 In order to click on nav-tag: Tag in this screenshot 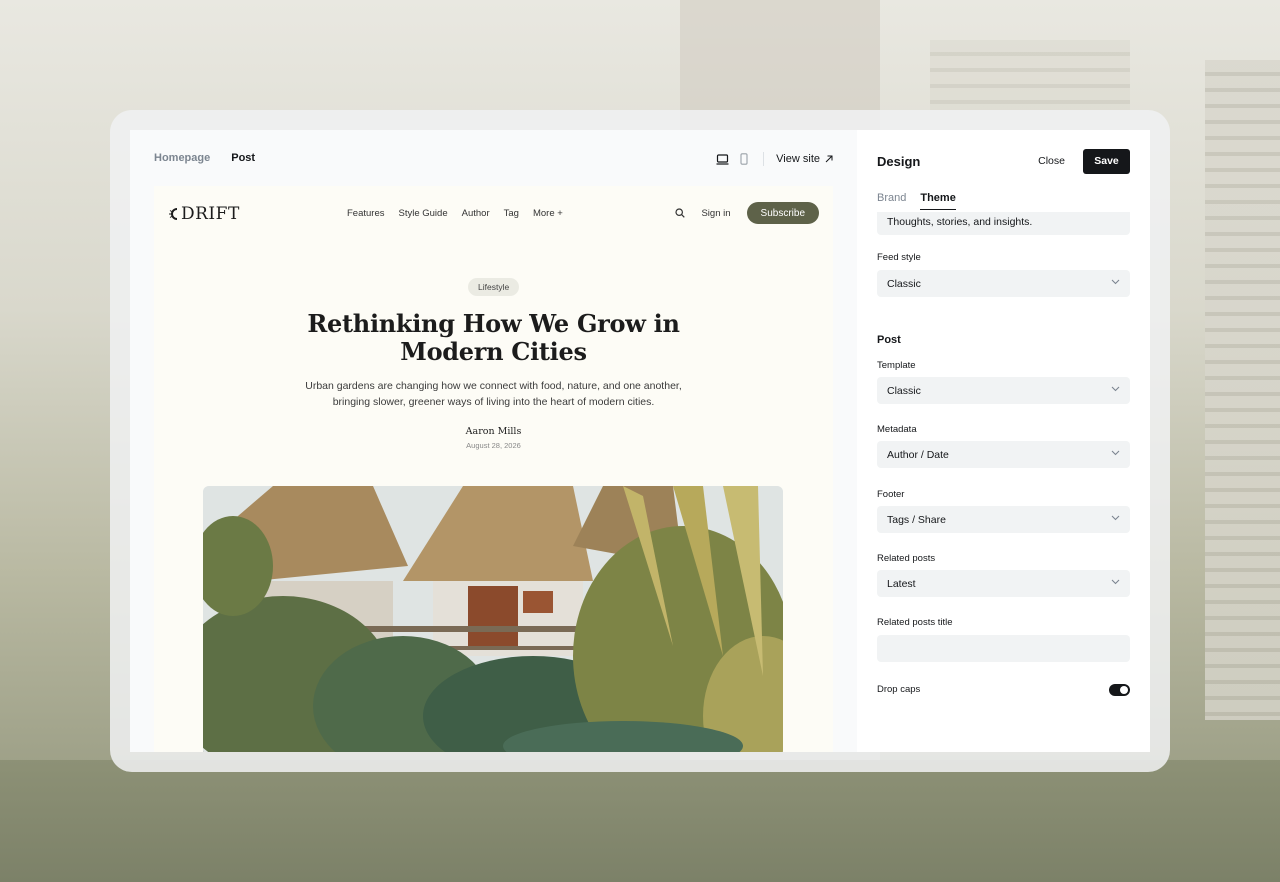, I will do `click(511, 213)`.